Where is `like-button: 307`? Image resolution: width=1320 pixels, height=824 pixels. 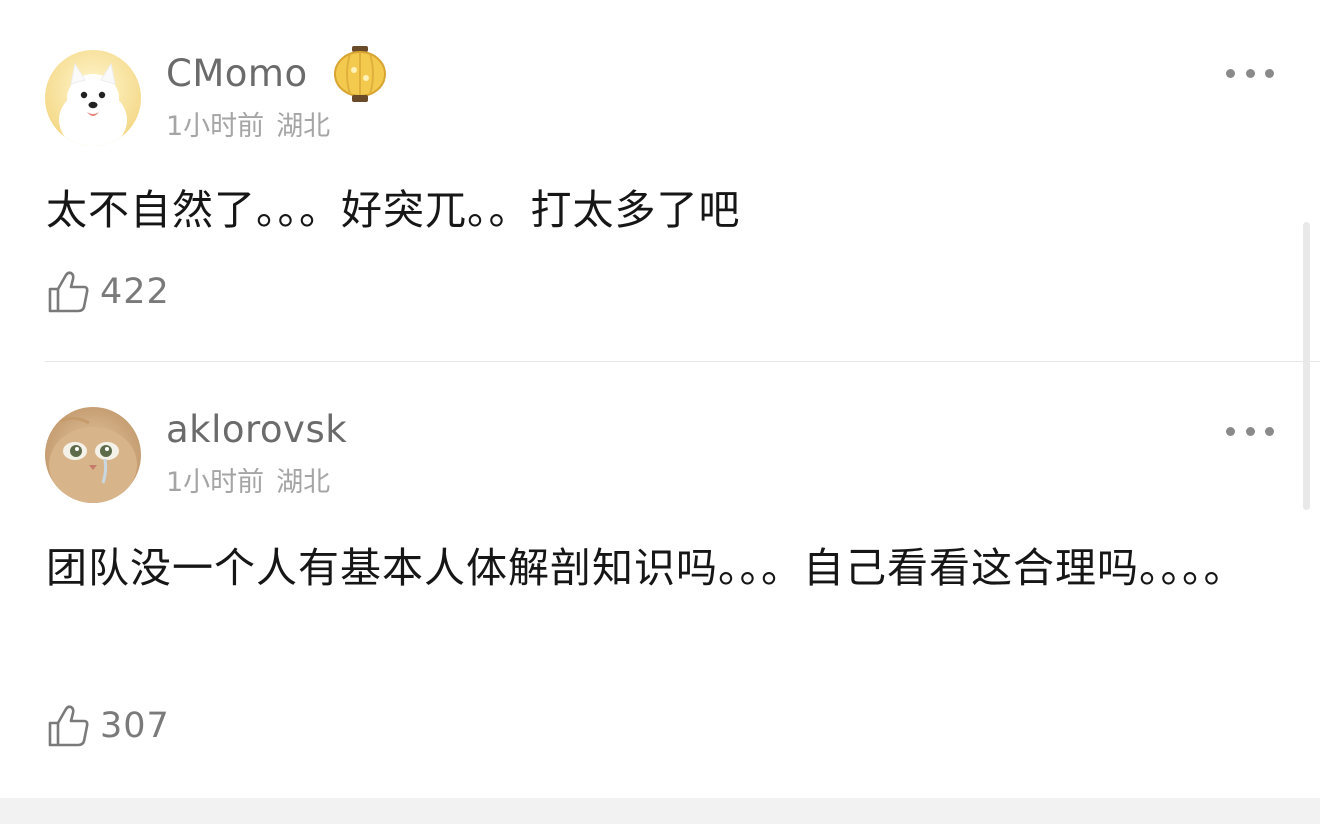 like-button: 307 is located at coordinates (108, 726).